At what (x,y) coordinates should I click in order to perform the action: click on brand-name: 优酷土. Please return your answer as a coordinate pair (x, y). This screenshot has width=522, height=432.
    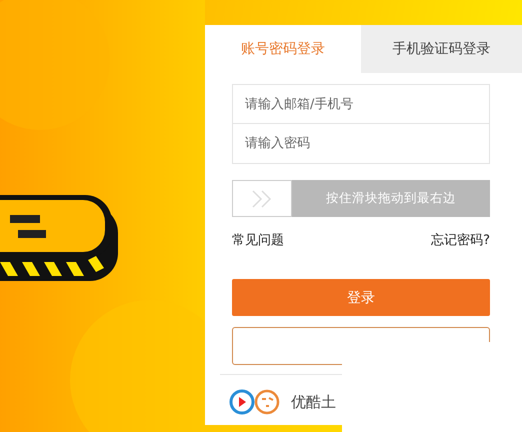
    Looking at the image, I should click on (313, 402).